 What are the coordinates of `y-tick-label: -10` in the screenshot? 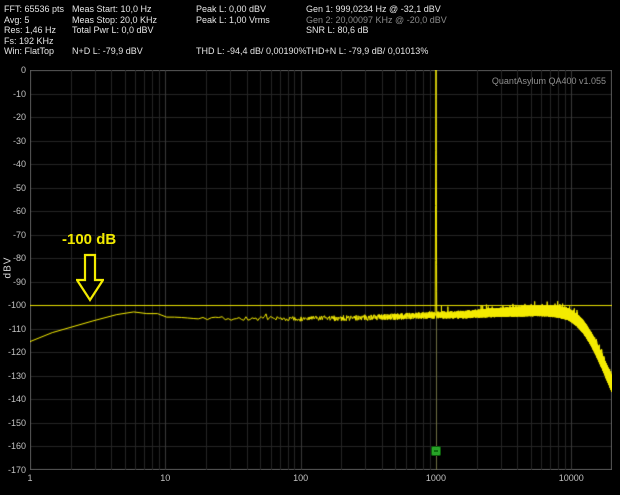 It's located at (19, 93).